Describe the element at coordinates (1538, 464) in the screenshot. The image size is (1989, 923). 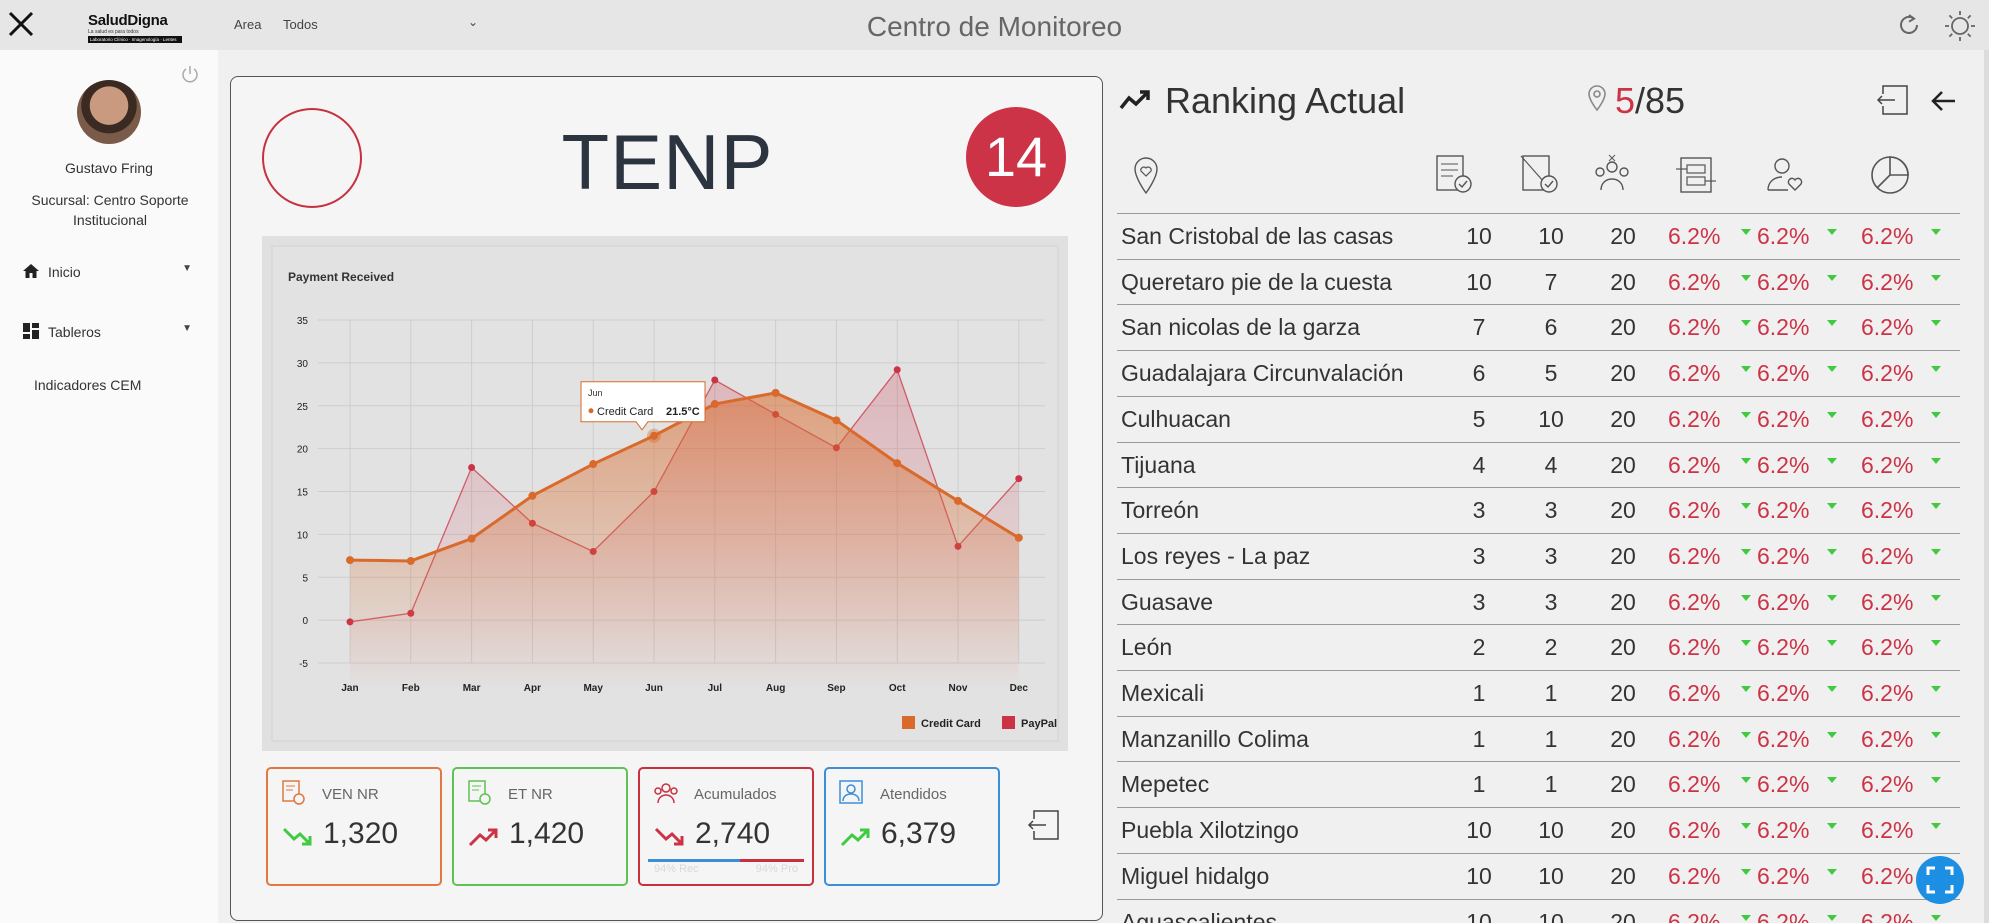
I see `table-row: Tijuana 4 4 20 6.2% 6.2% 6.2%` at that location.